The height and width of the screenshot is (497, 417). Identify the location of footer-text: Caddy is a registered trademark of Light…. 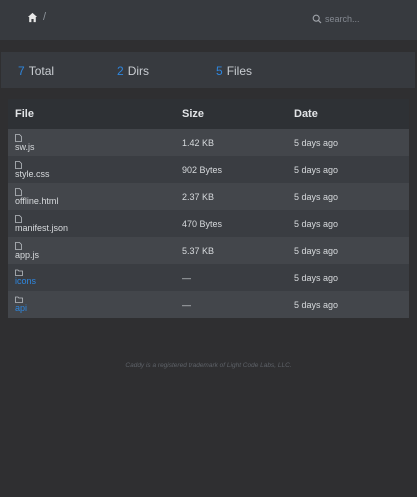
(208, 365).